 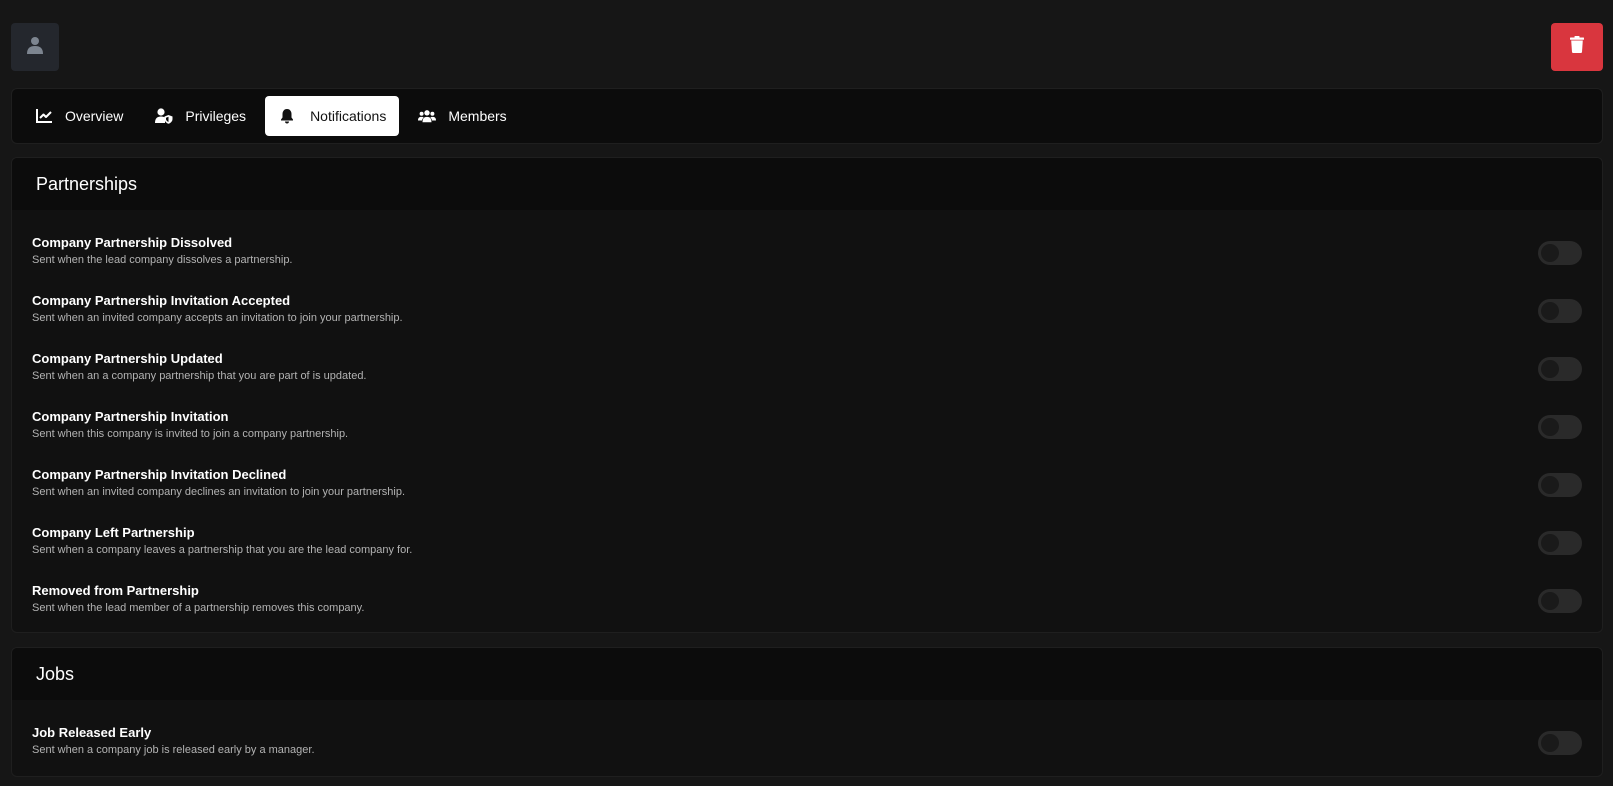 What do you see at coordinates (427, 116) in the screenshot?
I see `users-icon` at bounding box center [427, 116].